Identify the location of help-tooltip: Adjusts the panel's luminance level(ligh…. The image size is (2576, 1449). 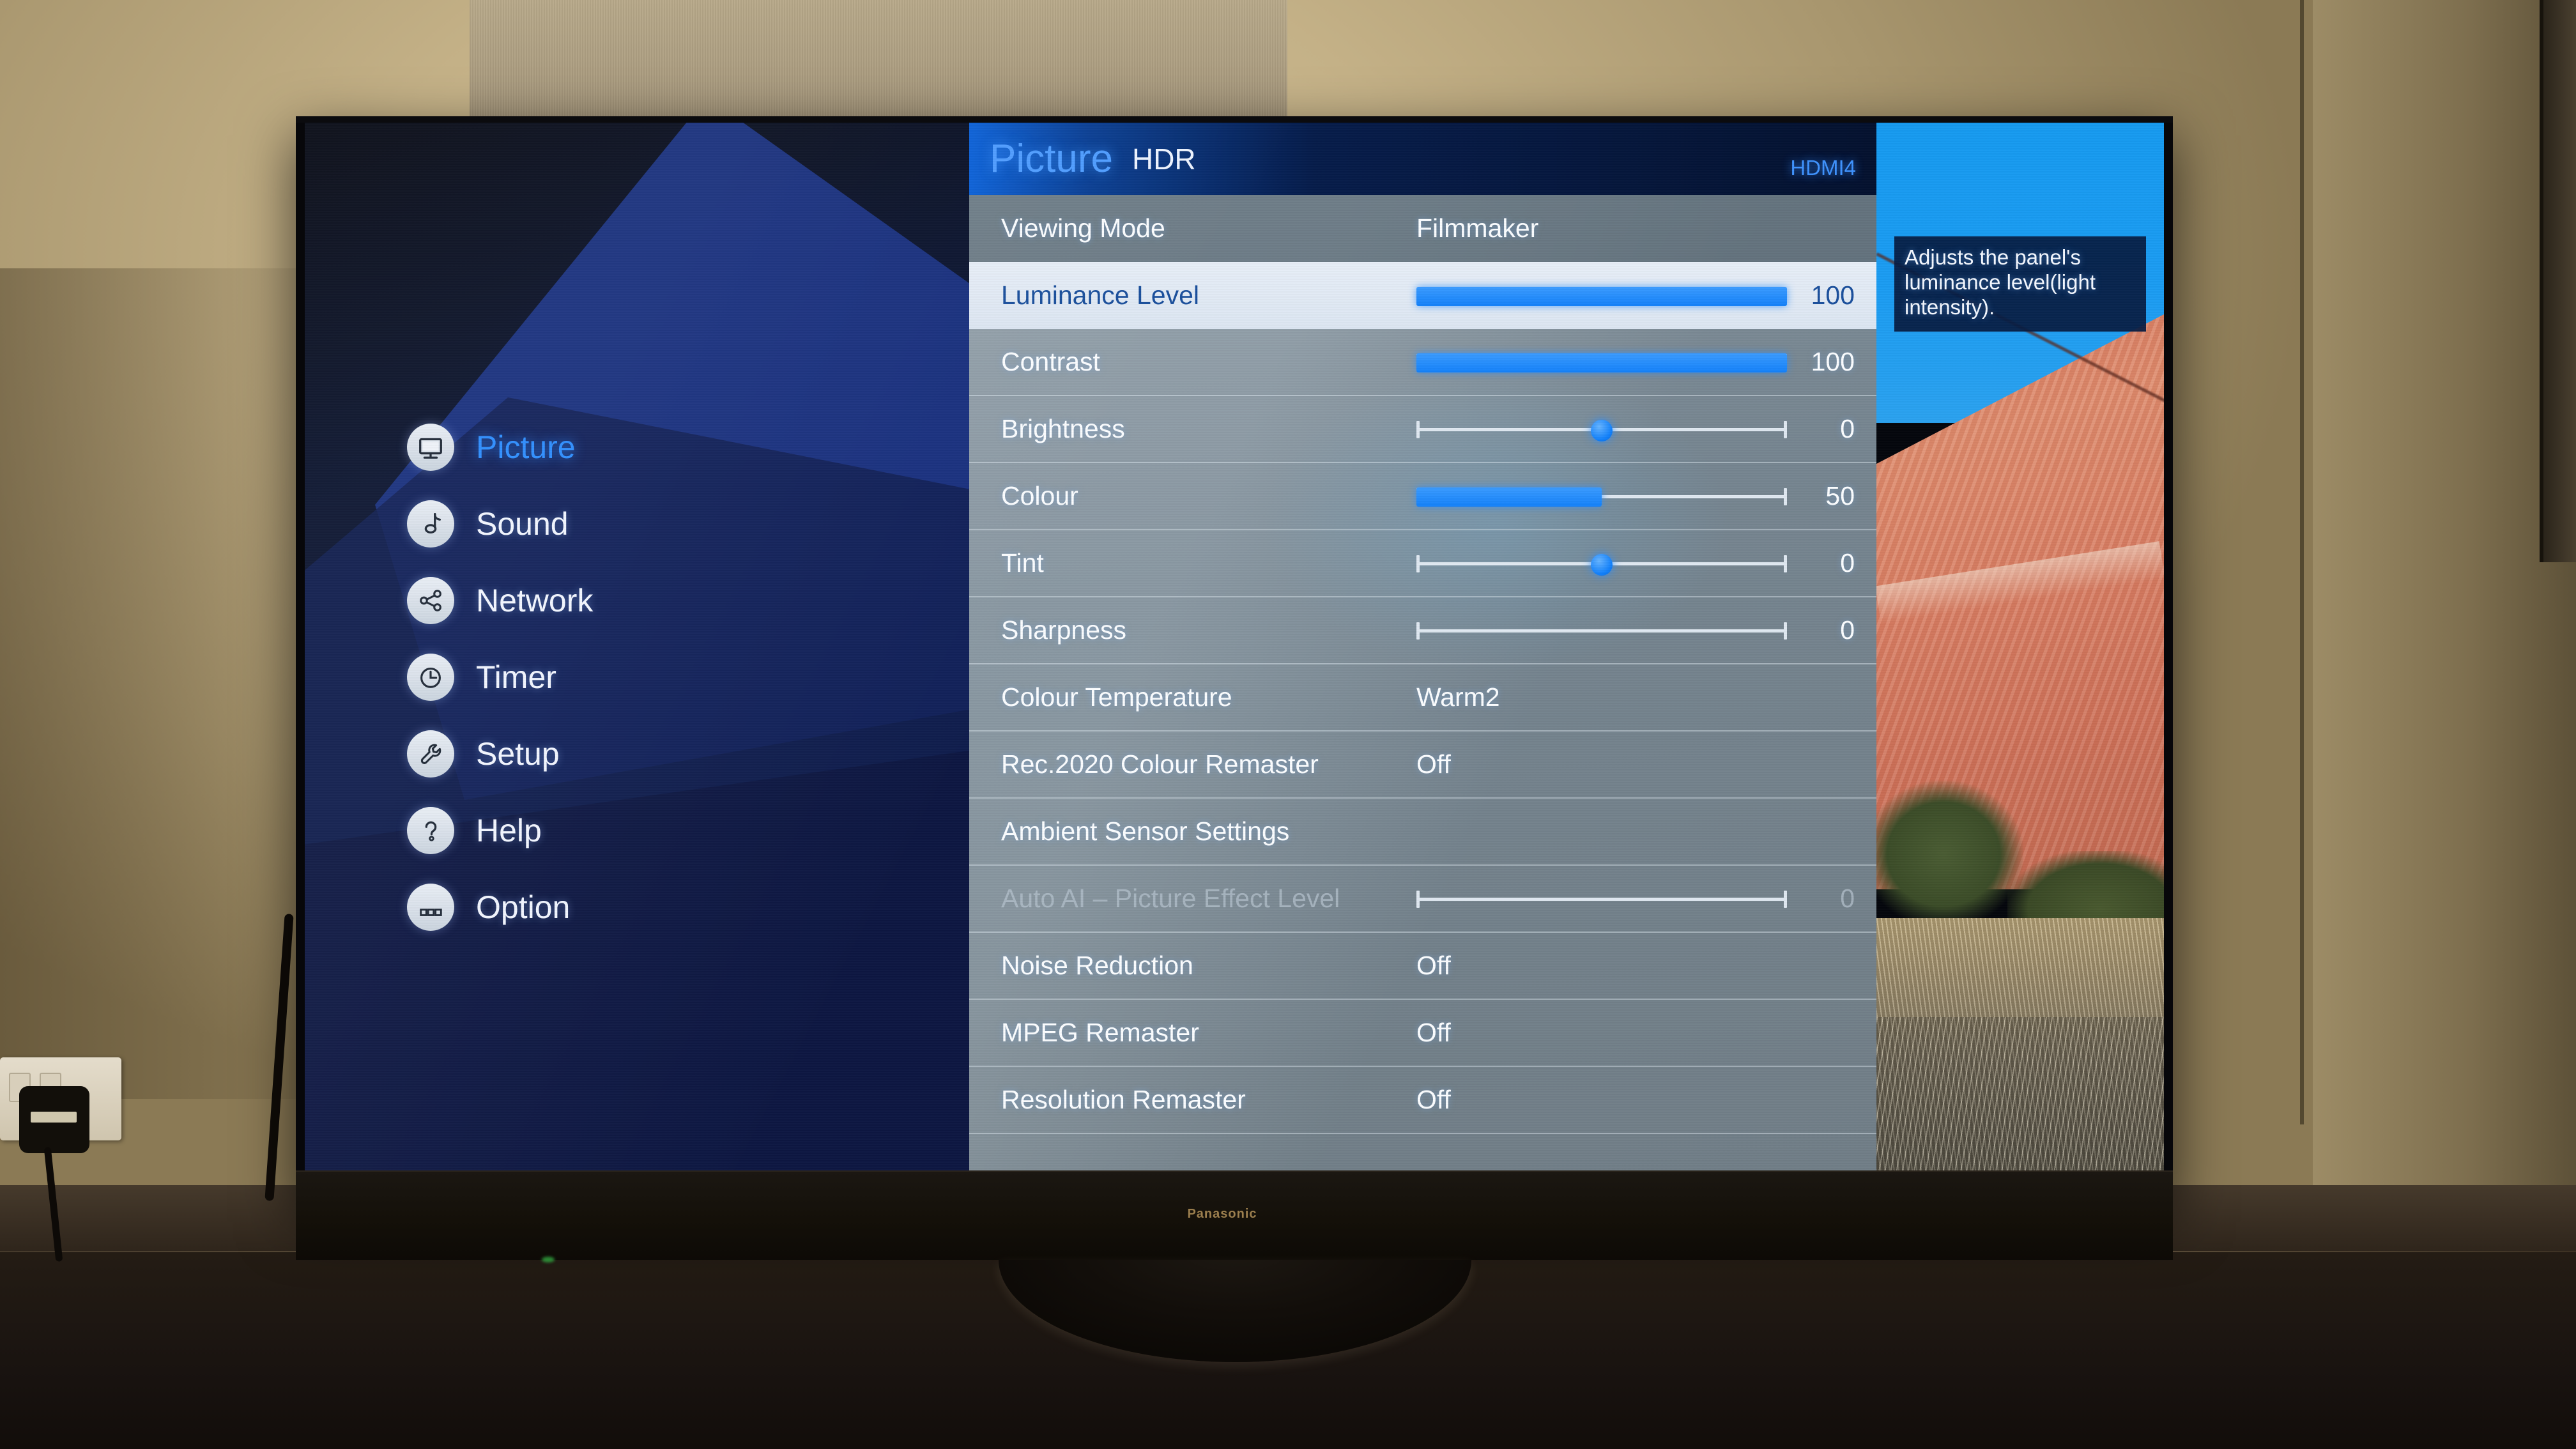
(2020, 284).